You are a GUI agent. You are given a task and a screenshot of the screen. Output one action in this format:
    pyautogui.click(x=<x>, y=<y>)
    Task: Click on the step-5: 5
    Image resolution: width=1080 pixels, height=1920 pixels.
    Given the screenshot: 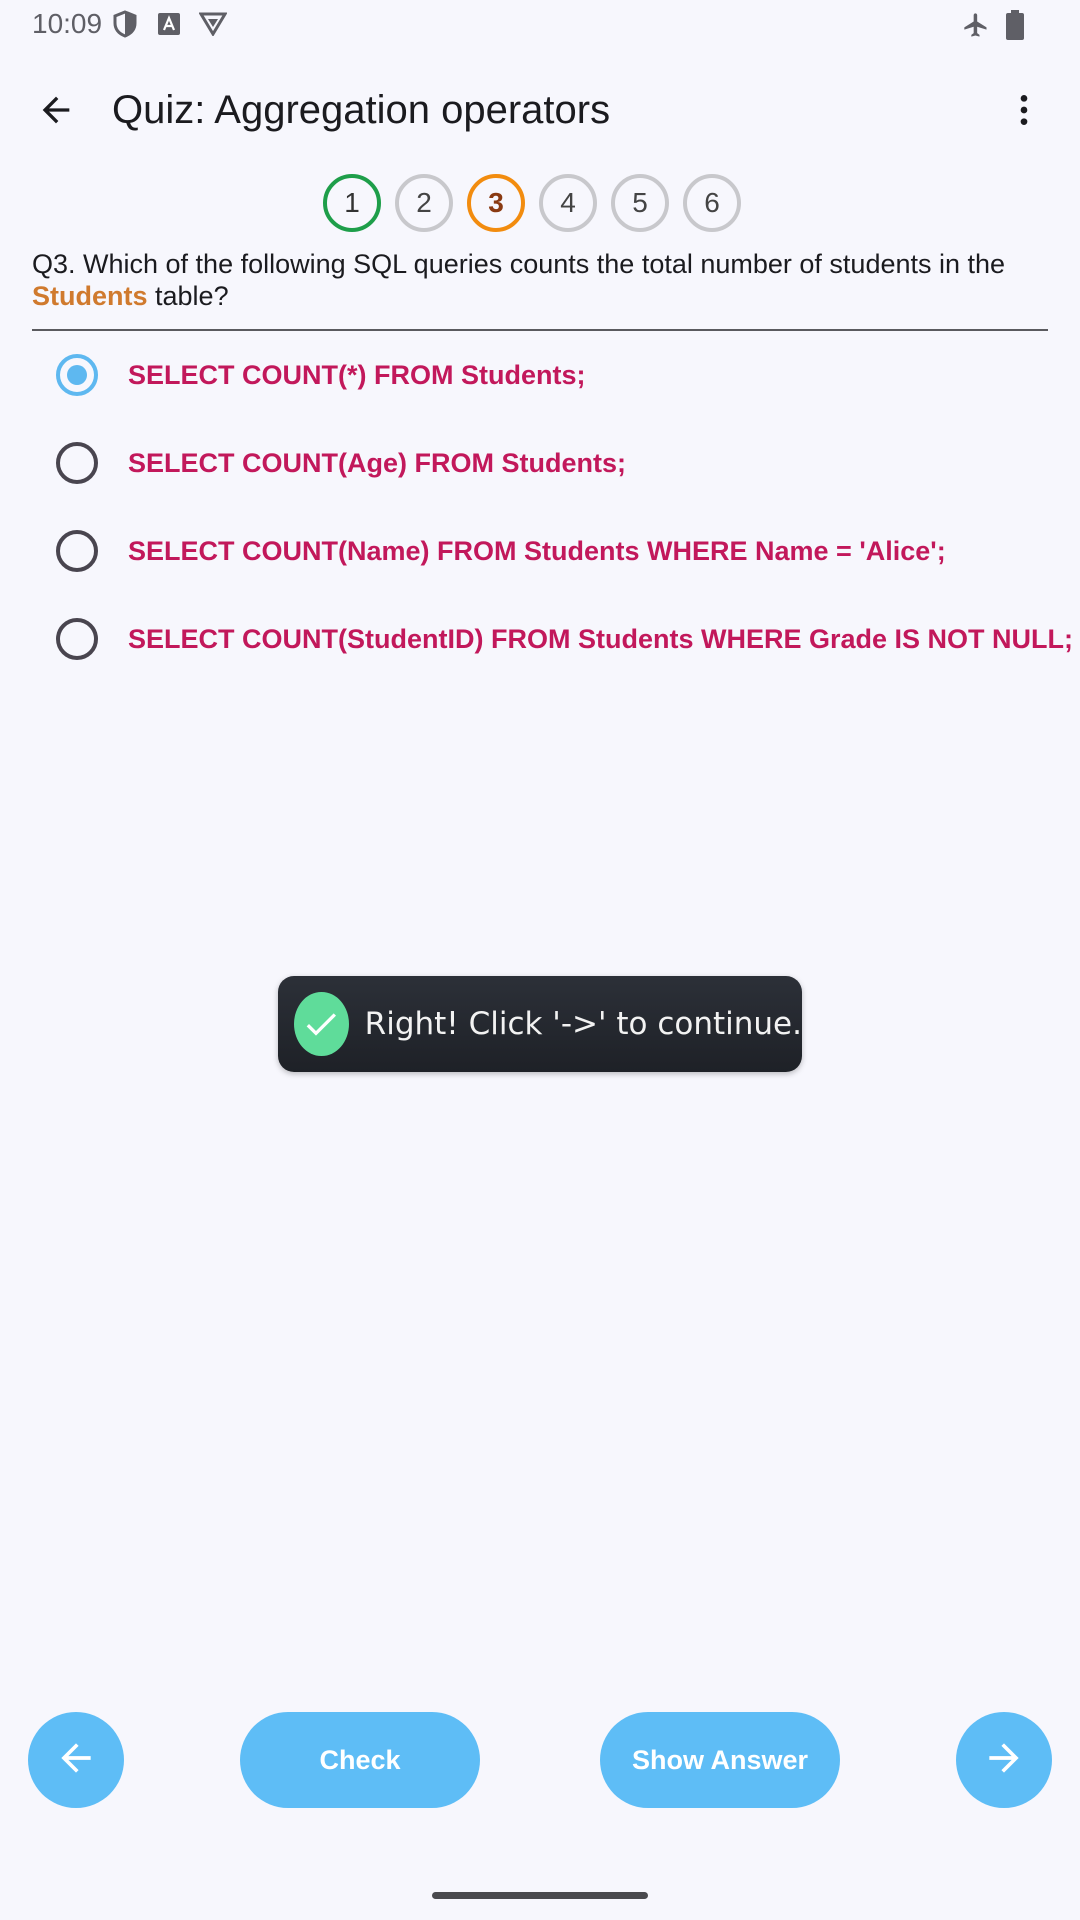 What is the action you would take?
    pyautogui.click(x=640, y=203)
    